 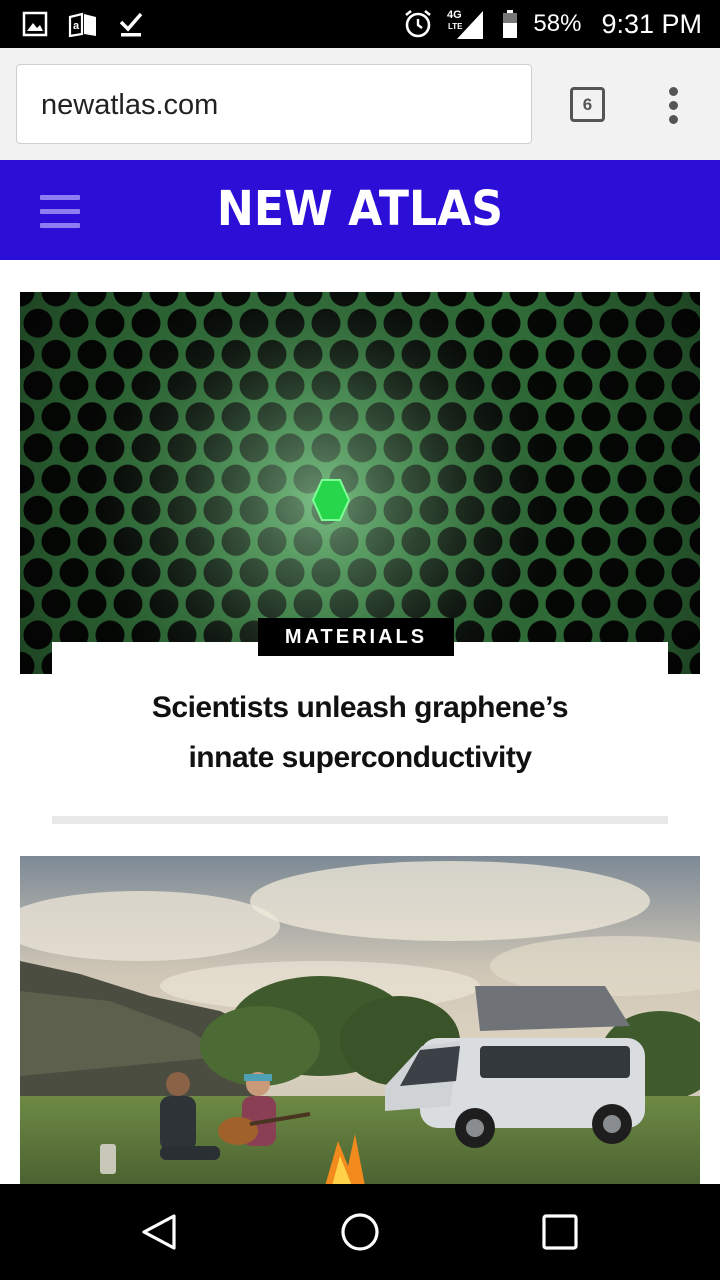 I want to click on system-indicators: 4G LTE 58% 9:31 PM, so click(x=552, y=24).